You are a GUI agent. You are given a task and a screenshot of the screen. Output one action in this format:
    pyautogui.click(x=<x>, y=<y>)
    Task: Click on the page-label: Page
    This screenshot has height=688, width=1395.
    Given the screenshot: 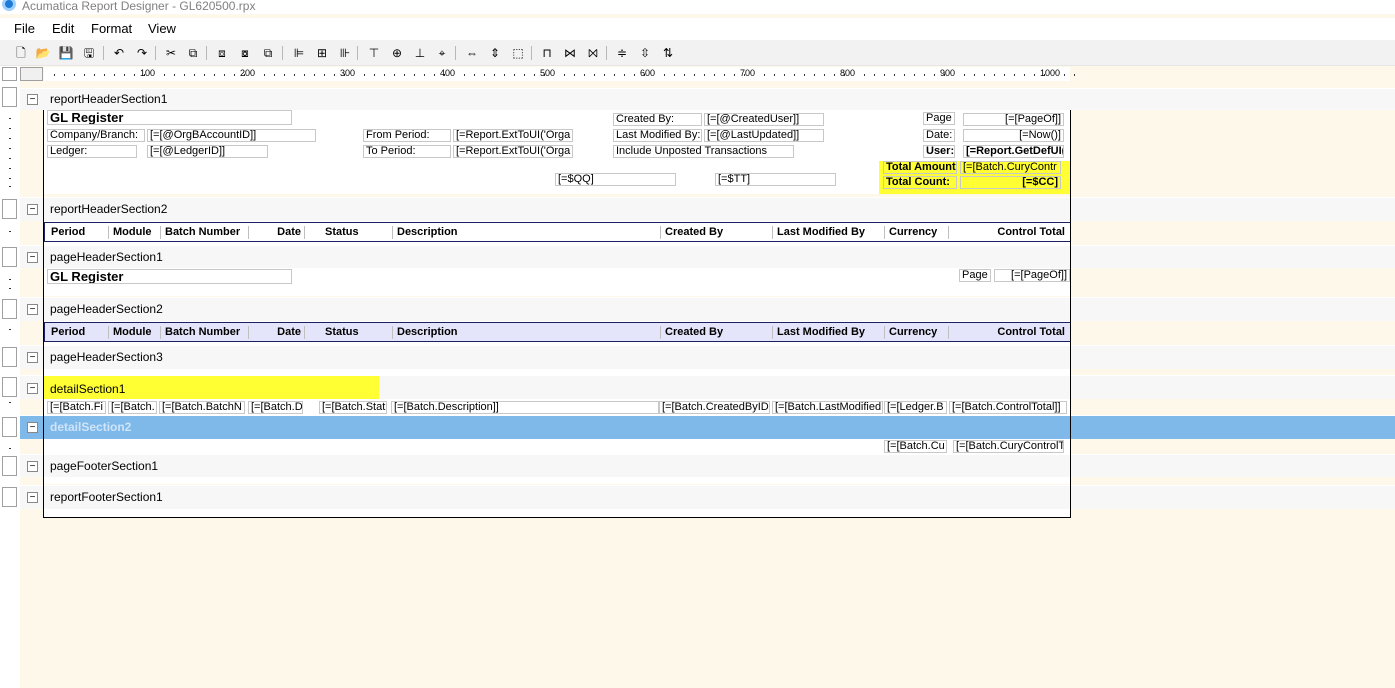 What is the action you would take?
    pyautogui.click(x=939, y=118)
    